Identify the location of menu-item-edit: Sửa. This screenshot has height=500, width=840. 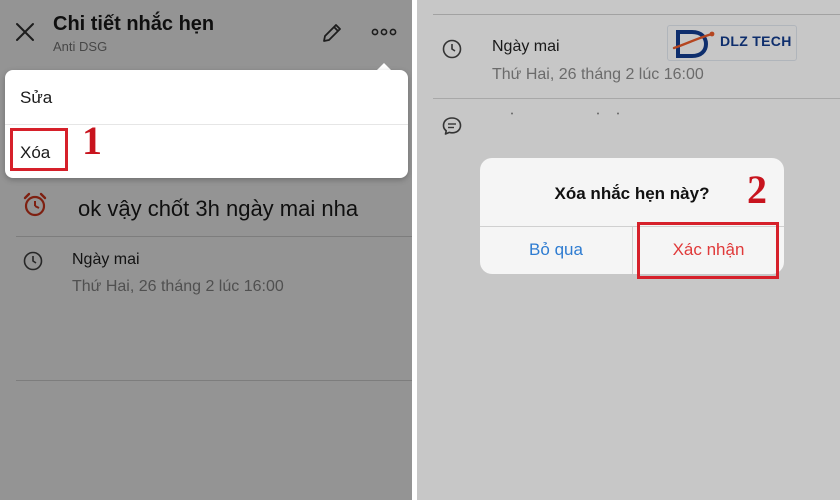
(206, 97).